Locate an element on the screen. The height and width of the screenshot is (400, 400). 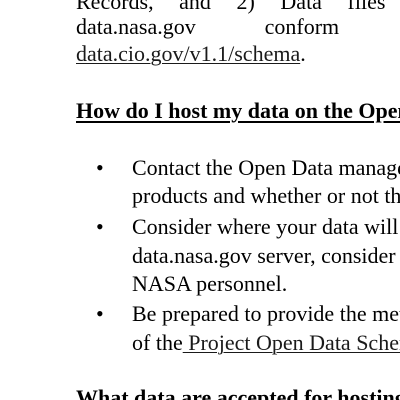
project-open-data-schema-link: Project Open Data Schema is located at coordinates (291, 342).